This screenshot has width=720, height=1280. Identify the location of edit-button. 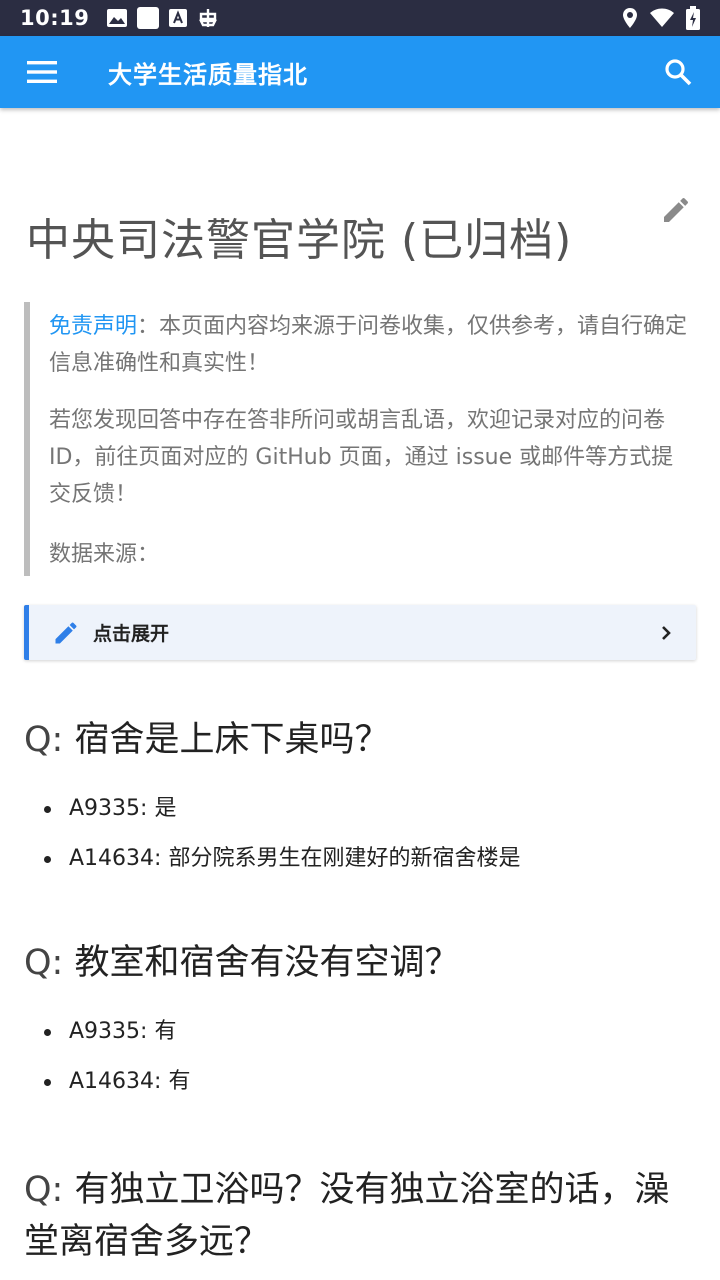
(678, 212).